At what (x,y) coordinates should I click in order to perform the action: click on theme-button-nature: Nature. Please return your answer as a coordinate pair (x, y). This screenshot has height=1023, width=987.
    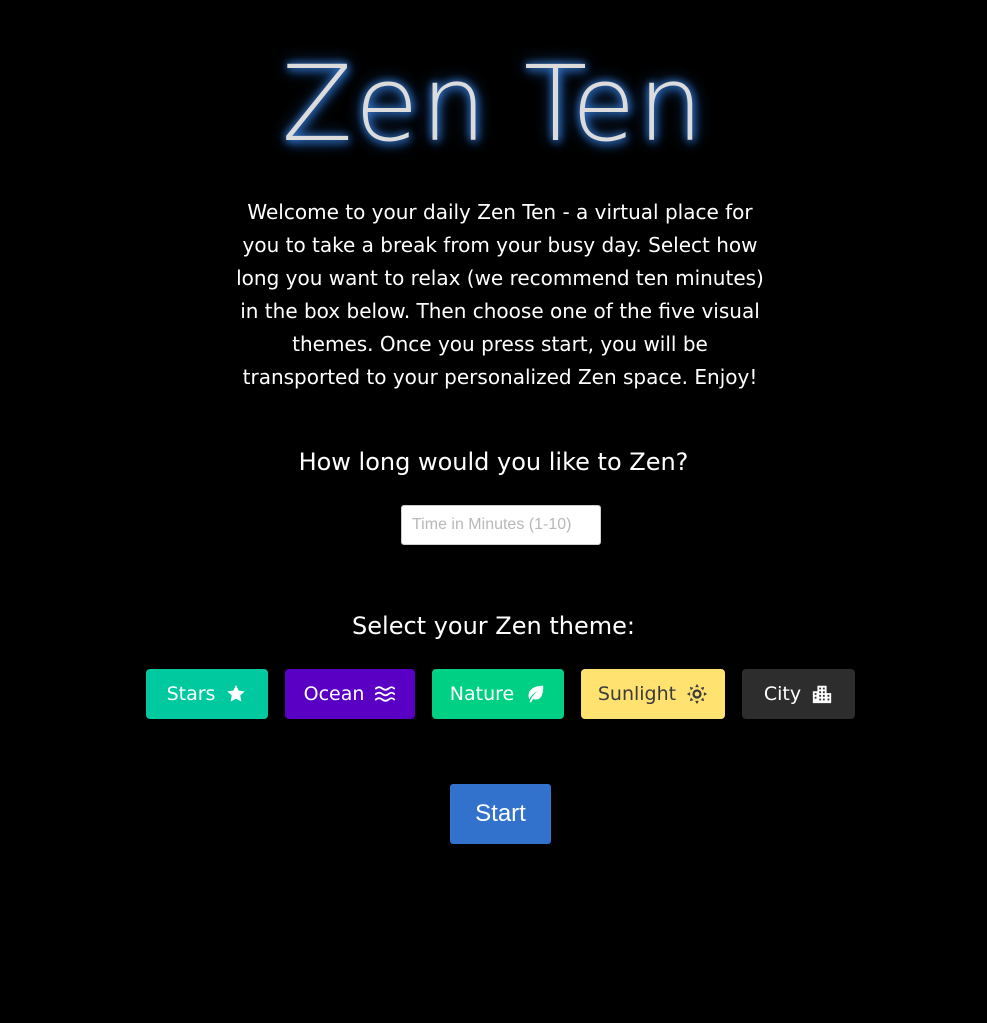
    Looking at the image, I should click on (498, 694).